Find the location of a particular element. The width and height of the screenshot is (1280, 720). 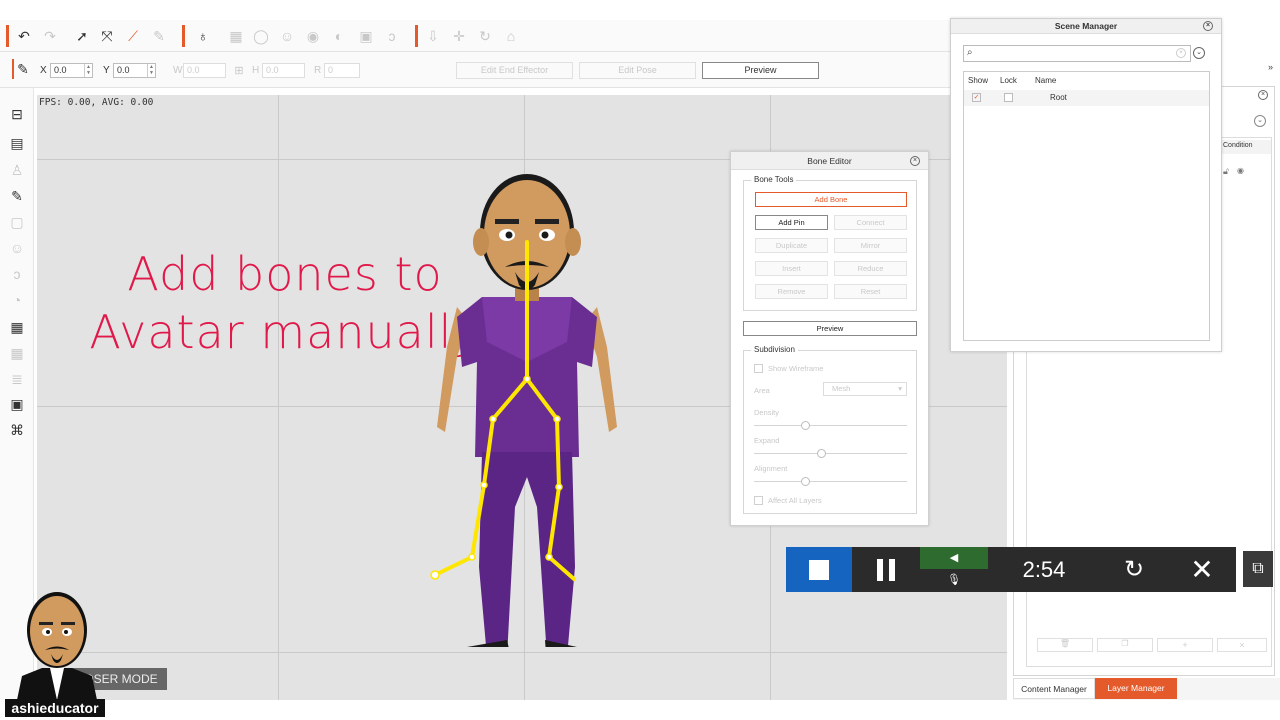

r-field: 0 is located at coordinates (342, 70).